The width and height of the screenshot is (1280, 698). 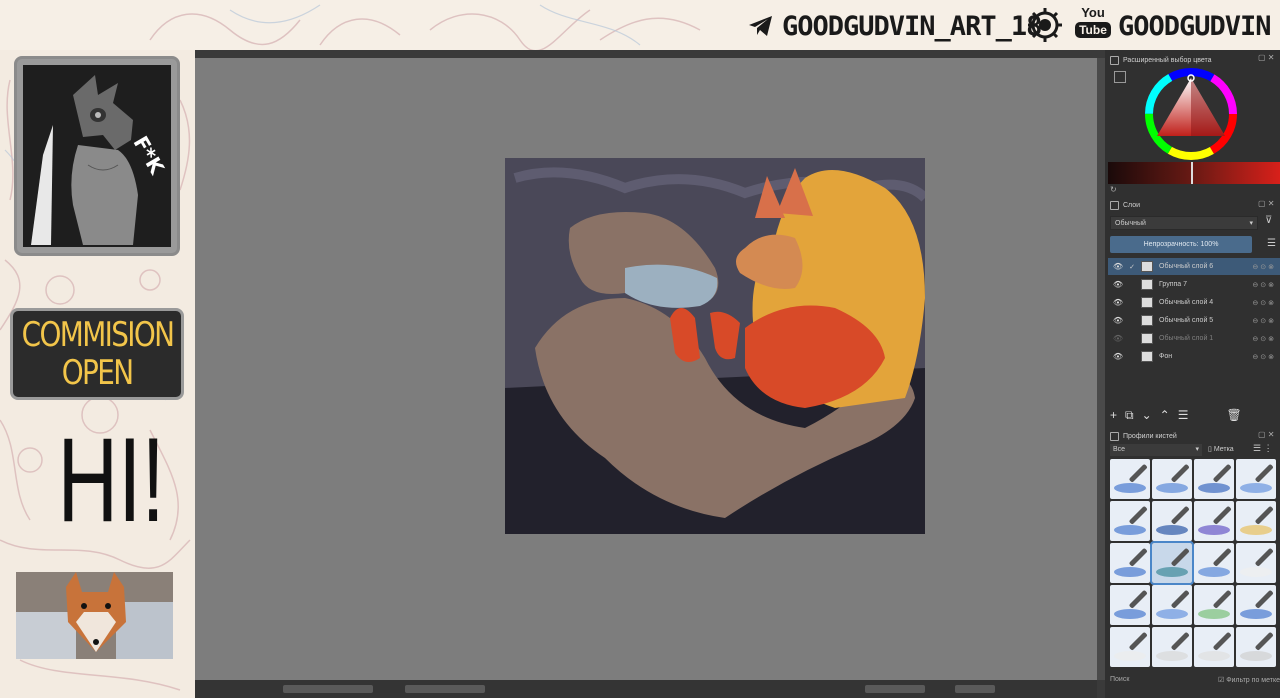 I want to click on color-history-strip, so click(x=1194, y=173).